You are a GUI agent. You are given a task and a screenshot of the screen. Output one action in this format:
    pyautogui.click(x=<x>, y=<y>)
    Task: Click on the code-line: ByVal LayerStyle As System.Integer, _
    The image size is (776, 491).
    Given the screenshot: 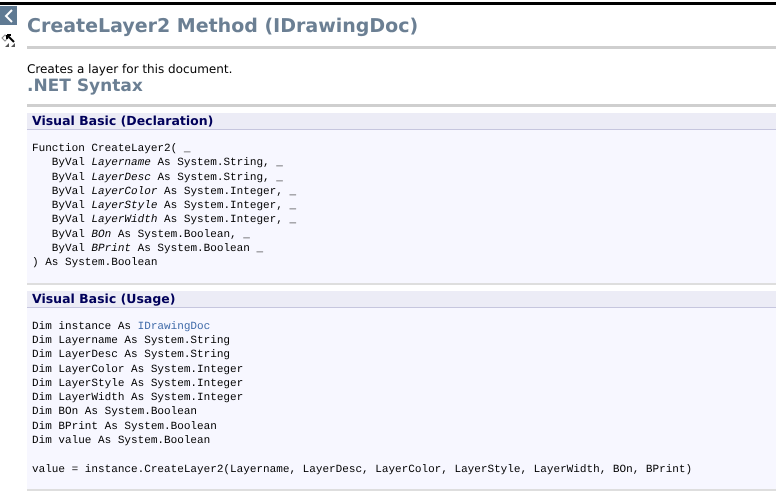 What is the action you would take?
    pyautogui.click(x=173, y=206)
    